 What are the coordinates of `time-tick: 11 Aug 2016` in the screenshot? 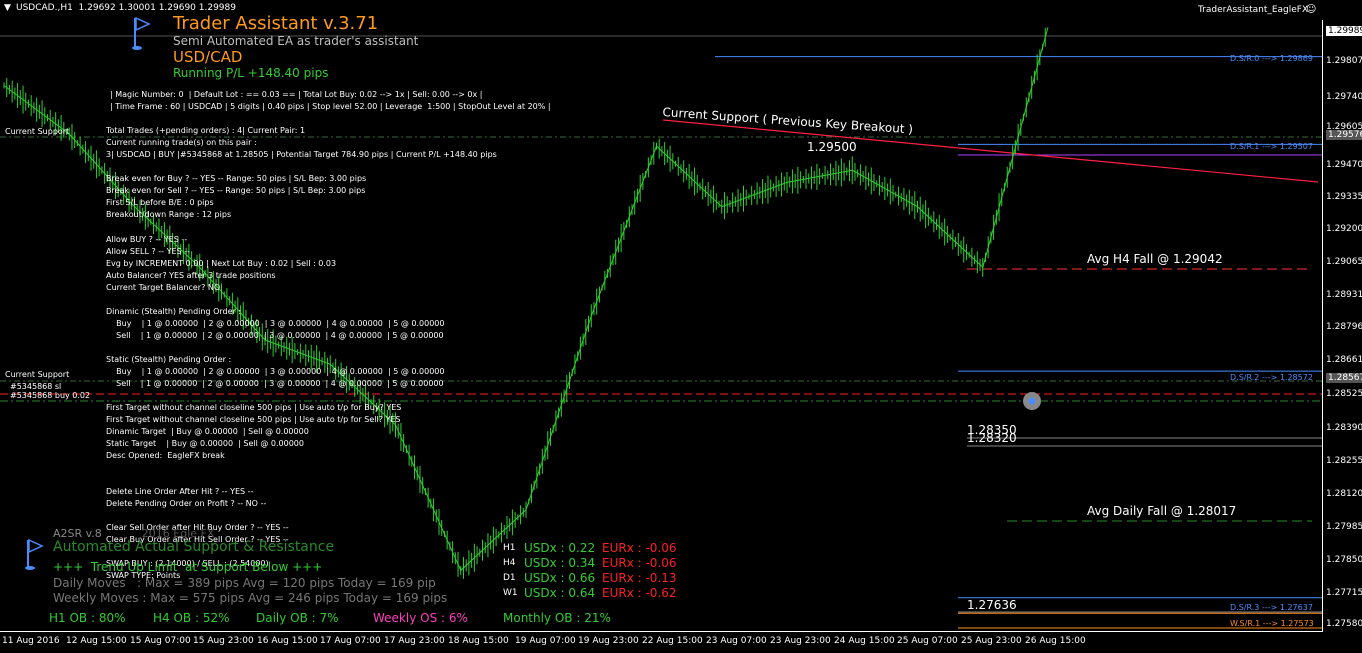 It's located at (31, 641).